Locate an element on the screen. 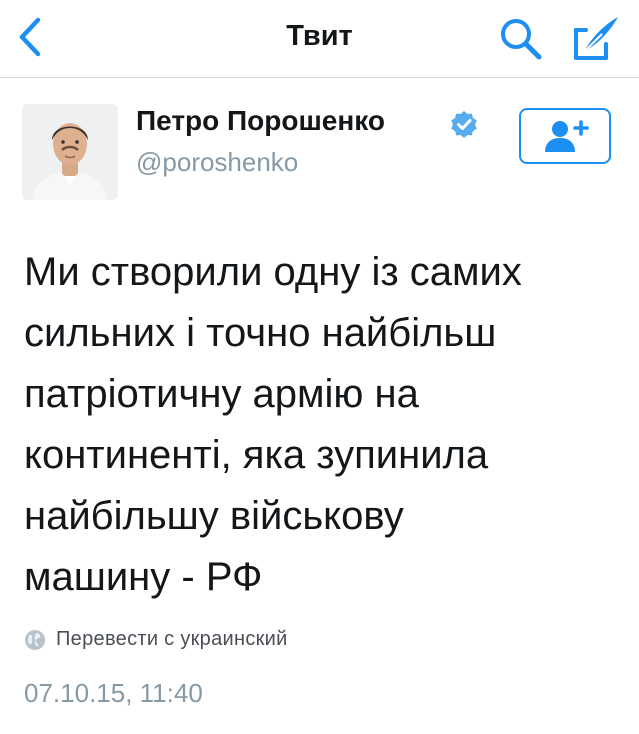 The width and height of the screenshot is (639, 734). search-button is located at coordinates (521, 39).